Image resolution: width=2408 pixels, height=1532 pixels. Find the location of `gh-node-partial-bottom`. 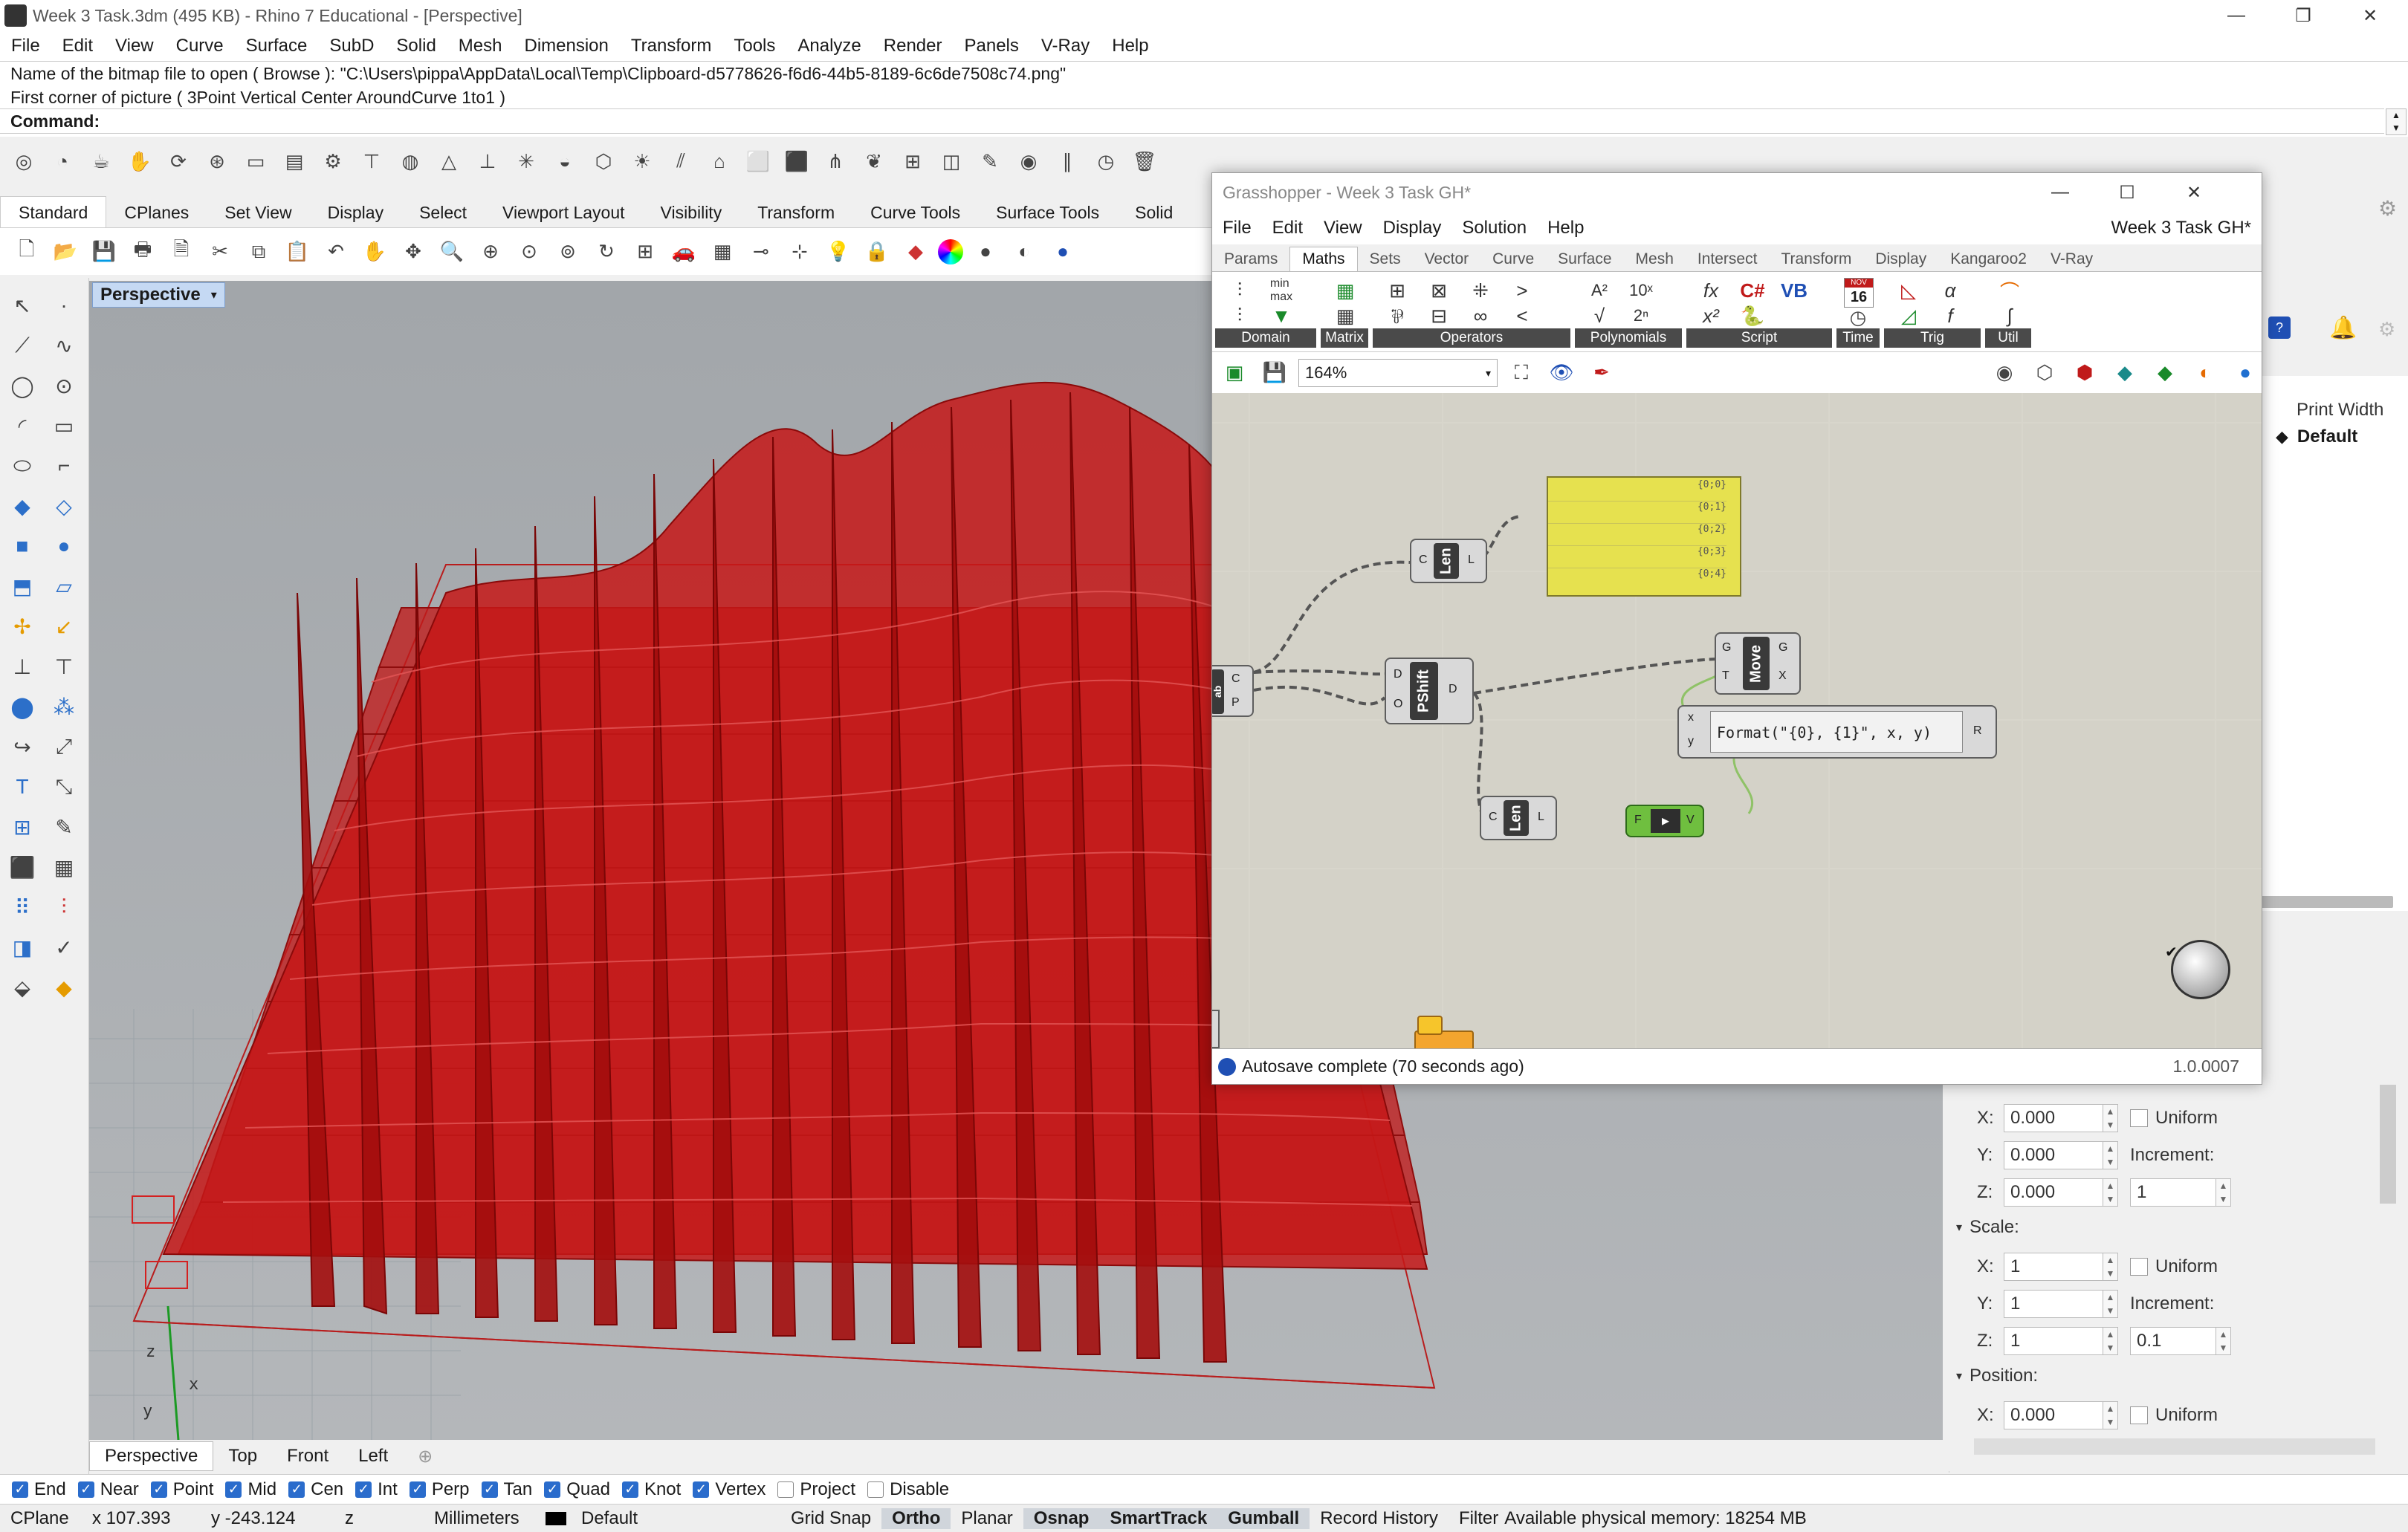

gh-node-partial-bottom is located at coordinates (1216, 1029).